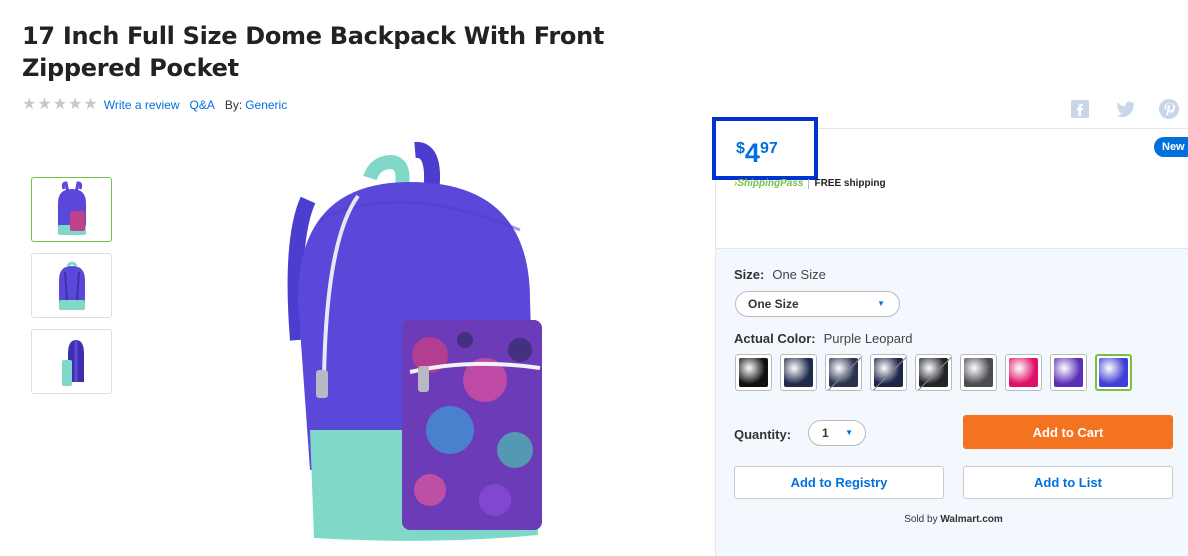 The image size is (1188, 556). What do you see at coordinates (749, 274) in the screenshot?
I see `size-label: Size:` at bounding box center [749, 274].